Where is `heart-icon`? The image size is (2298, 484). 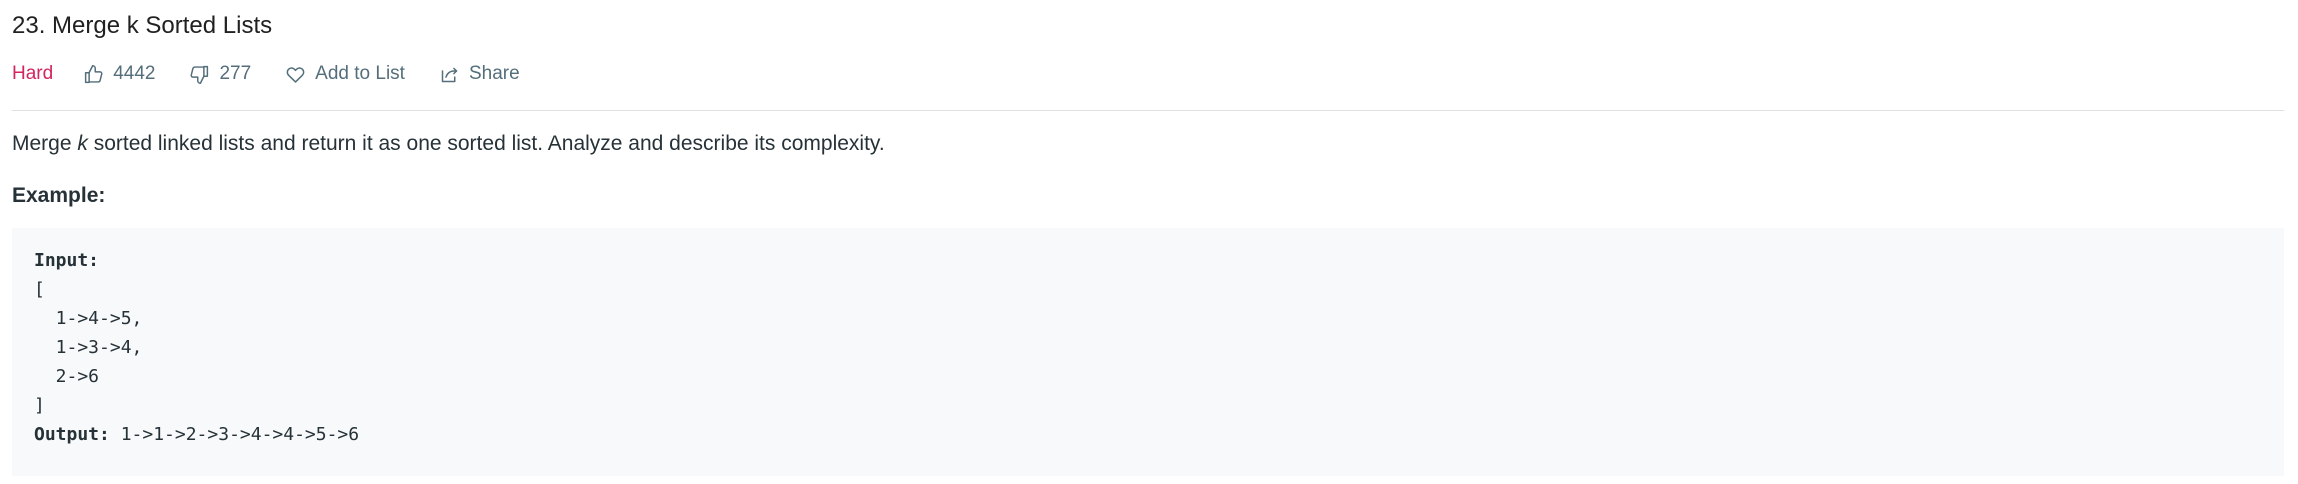
heart-icon is located at coordinates (295, 74).